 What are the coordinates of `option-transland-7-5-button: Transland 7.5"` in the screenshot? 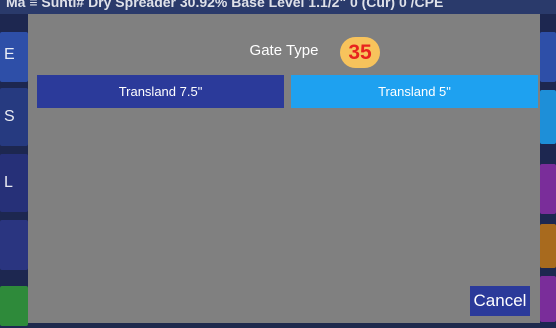 It's located at (160, 91).